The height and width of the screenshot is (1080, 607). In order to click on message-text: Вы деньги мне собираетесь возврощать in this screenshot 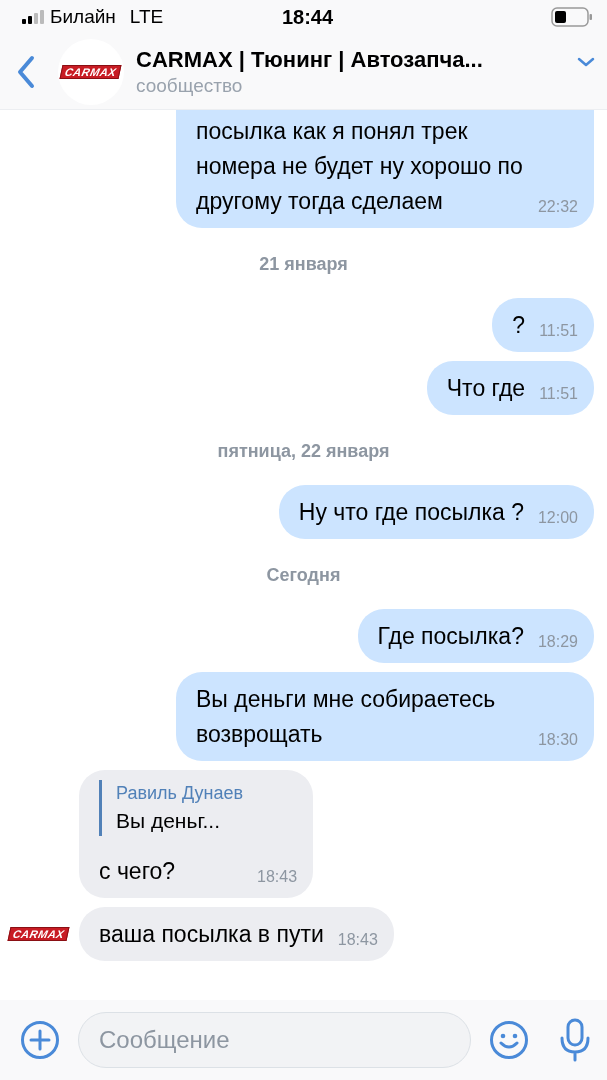, I will do `click(346, 717)`.